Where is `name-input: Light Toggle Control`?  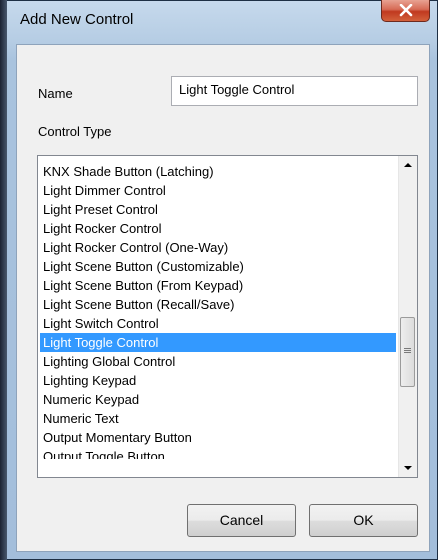 name-input: Light Toggle Control is located at coordinates (294, 91).